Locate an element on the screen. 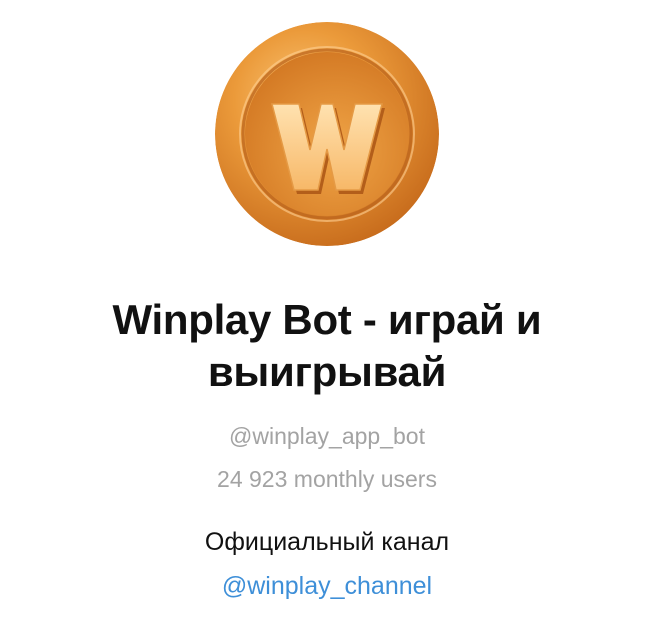 Image resolution: width=654 pixels, height=634 pixels. monthly-users-count: 24 923 monthly users is located at coordinates (327, 479).